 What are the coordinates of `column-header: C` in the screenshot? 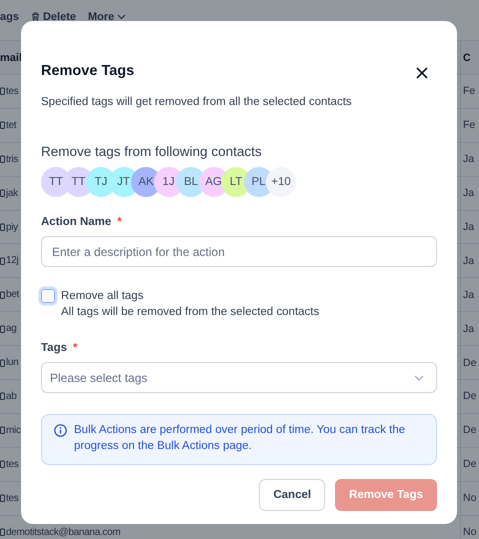 It's located at (469, 57).